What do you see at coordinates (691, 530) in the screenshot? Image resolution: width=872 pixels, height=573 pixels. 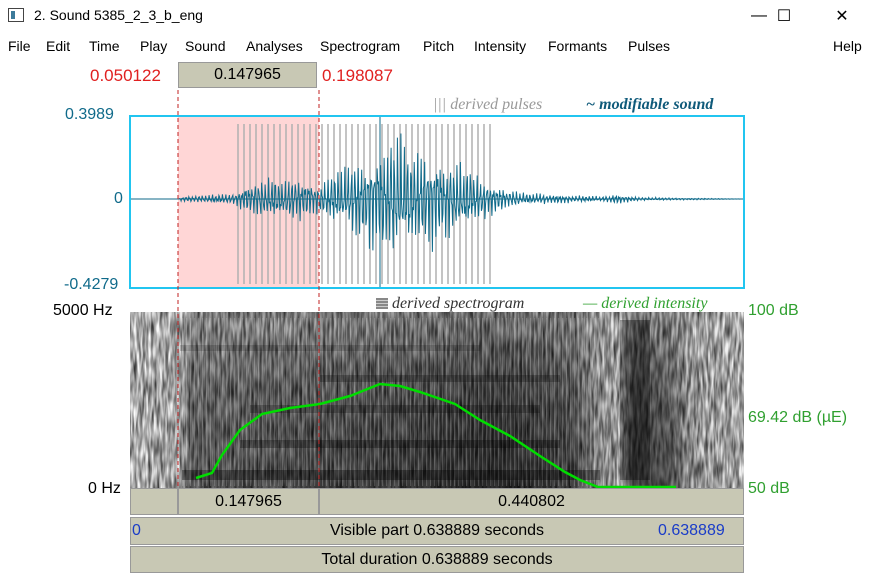 I see `visible-end-label: 0.638889` at bounding box center [691, 530].